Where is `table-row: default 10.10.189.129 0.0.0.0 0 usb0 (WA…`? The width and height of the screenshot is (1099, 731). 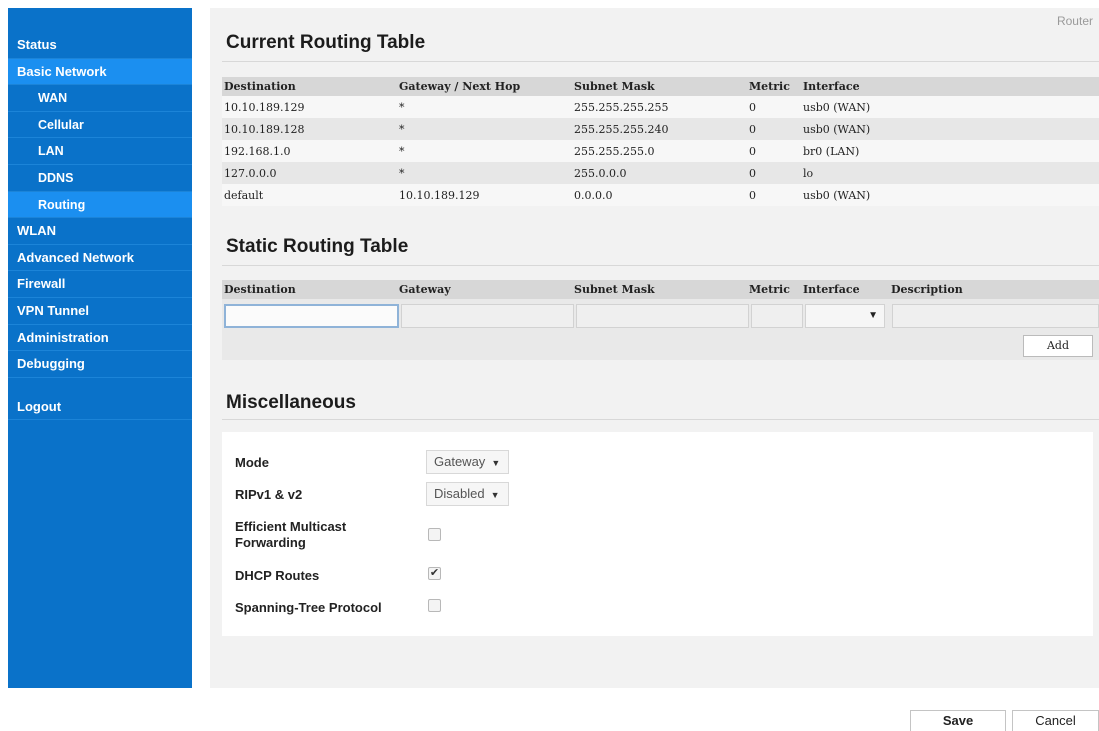 table-row: default 10.10.189.129 0.0.0.0 0 usb0 (WA… is located at coordinates (660, 195).